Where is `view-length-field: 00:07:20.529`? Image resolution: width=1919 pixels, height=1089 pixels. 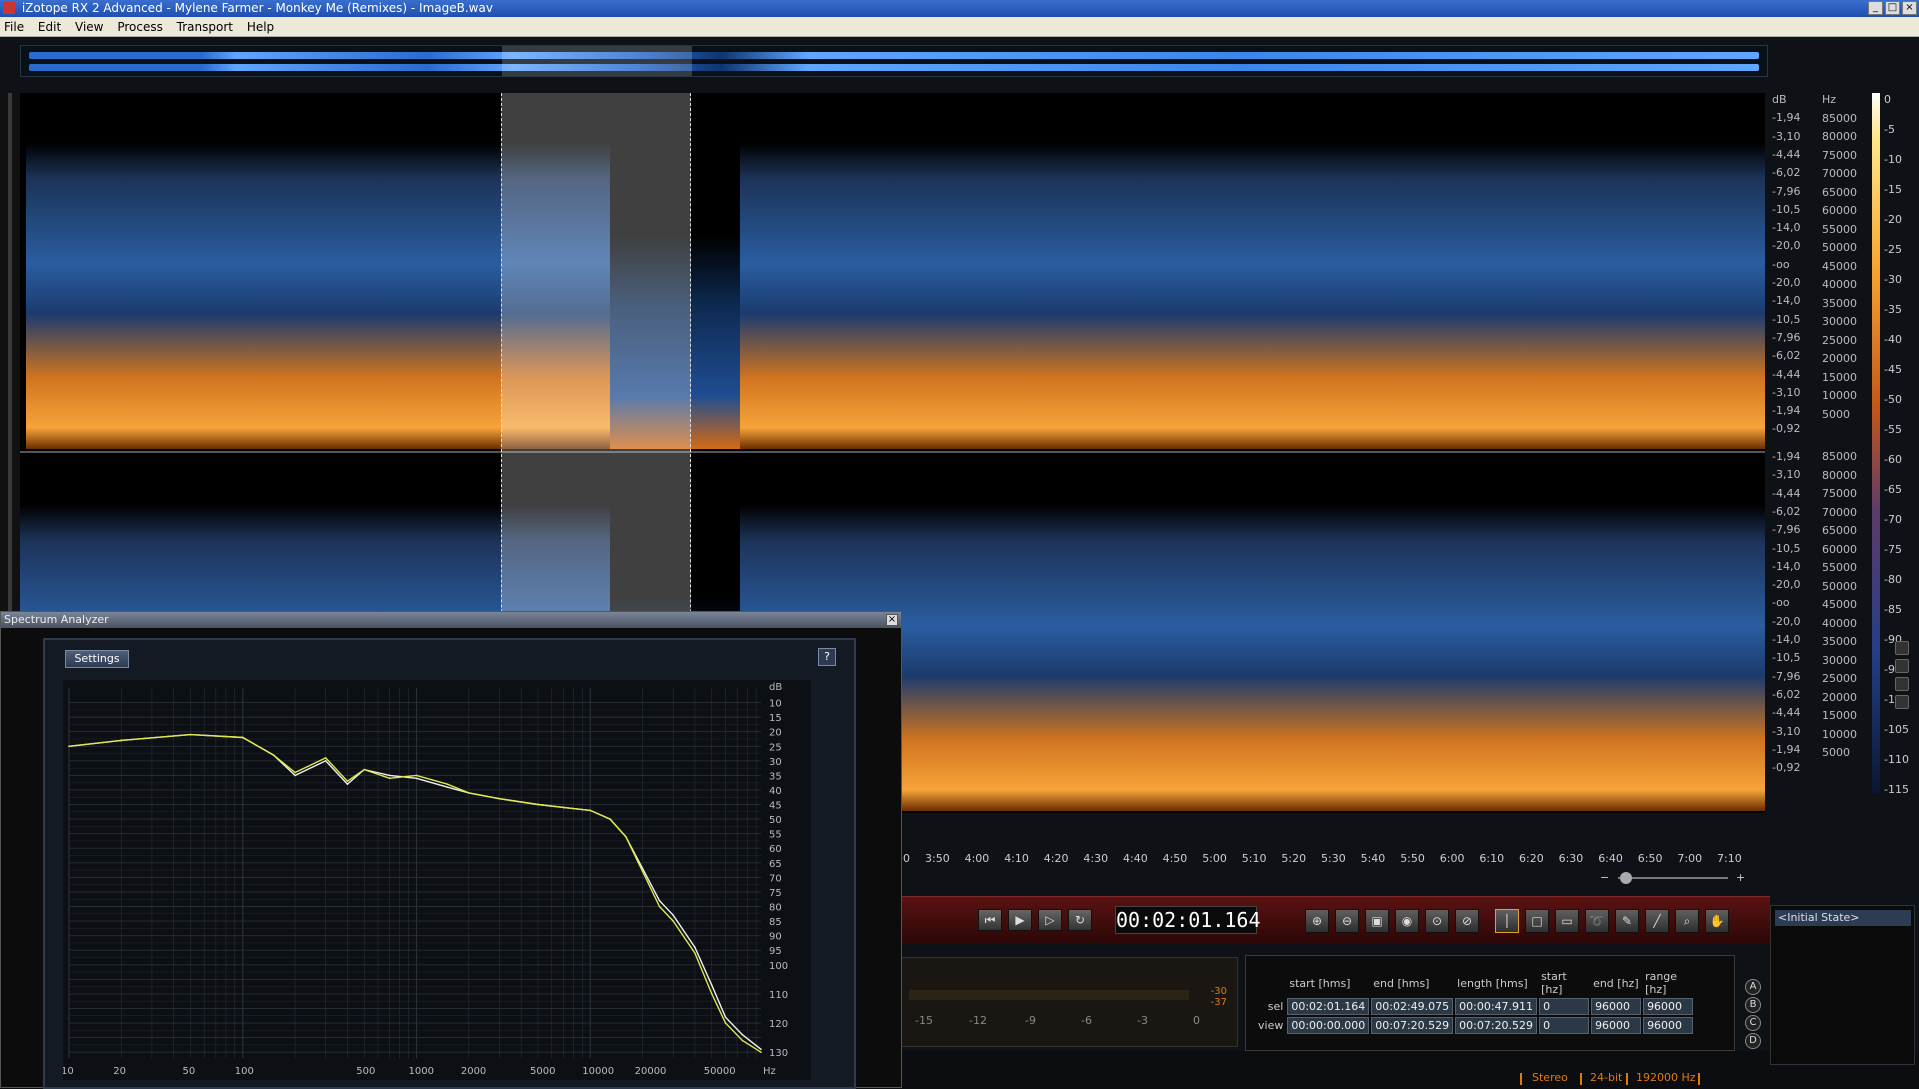
view-length-field: 00:07:20.529 is located at coordinates (1496, 1025).